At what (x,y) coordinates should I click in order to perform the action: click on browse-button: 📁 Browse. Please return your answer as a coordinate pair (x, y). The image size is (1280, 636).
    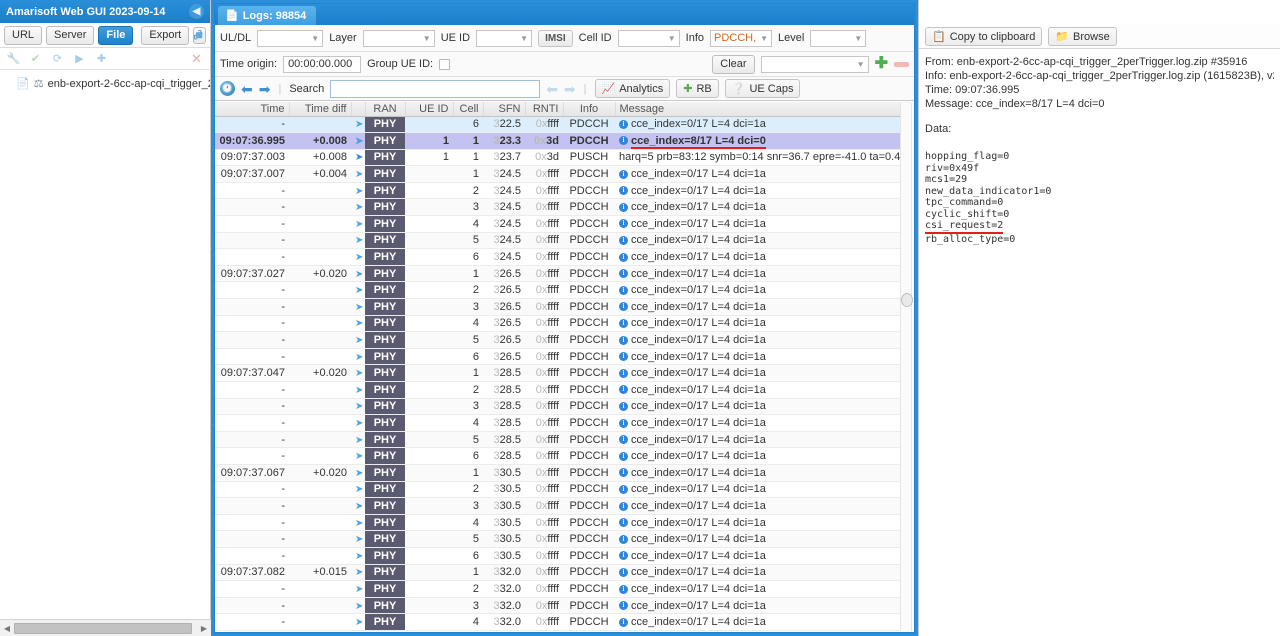
    Looking at the image, I should click on (1082, 36).